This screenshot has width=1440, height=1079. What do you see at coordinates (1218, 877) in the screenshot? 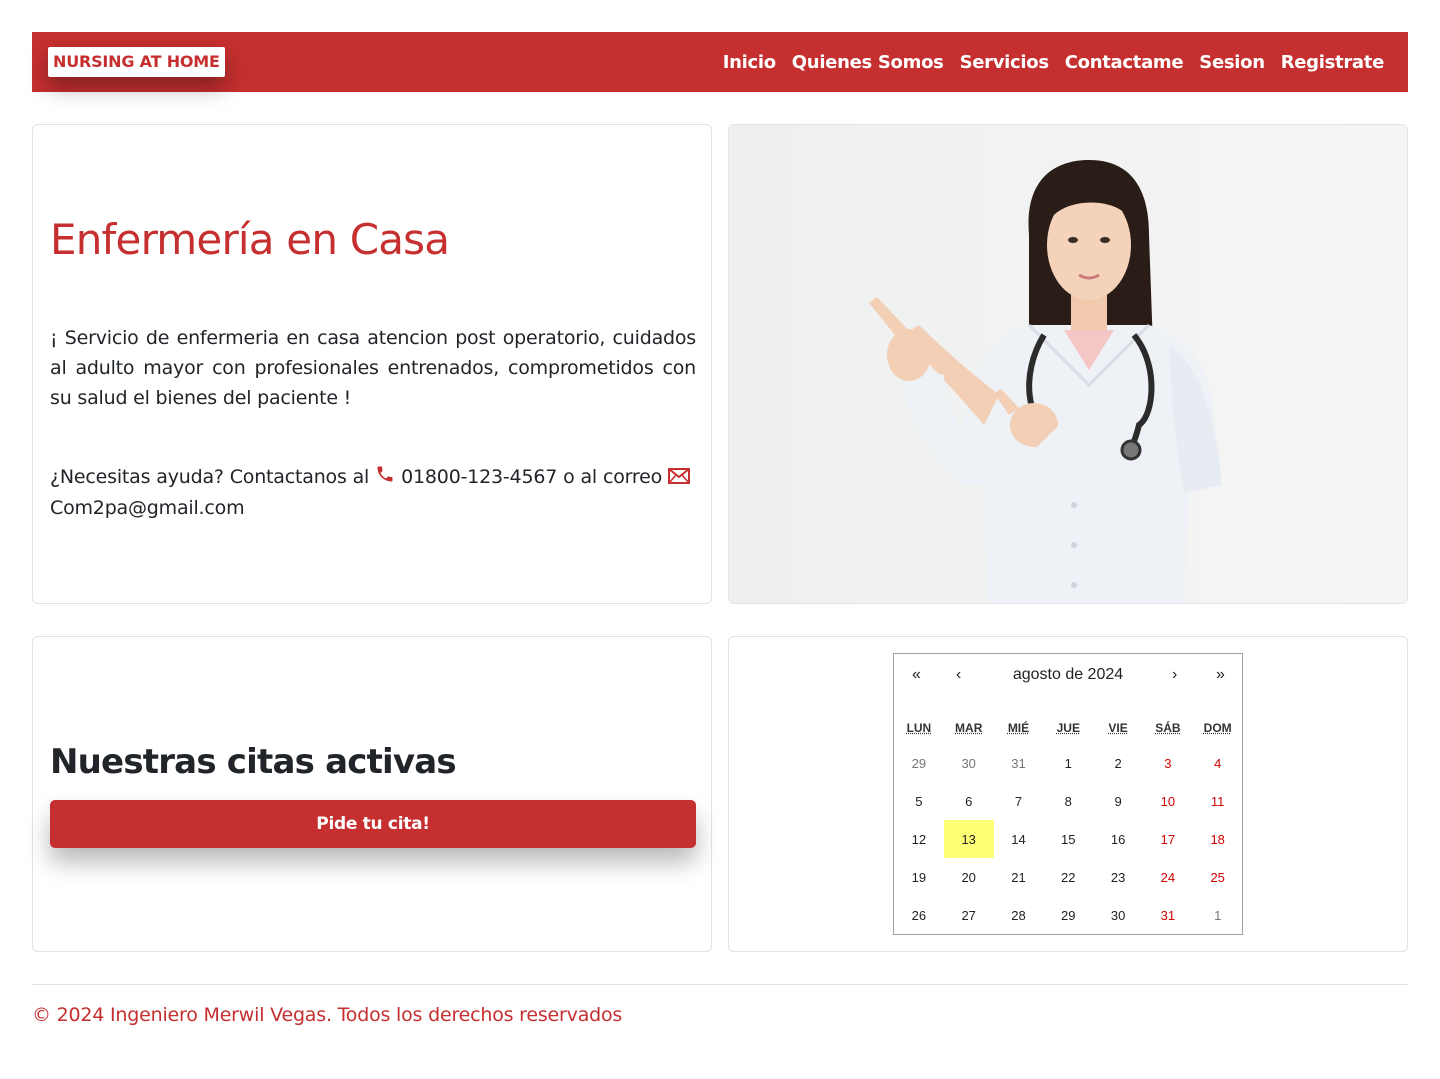
I see `calendar-day: 25` at bounding box center [1218, 877].